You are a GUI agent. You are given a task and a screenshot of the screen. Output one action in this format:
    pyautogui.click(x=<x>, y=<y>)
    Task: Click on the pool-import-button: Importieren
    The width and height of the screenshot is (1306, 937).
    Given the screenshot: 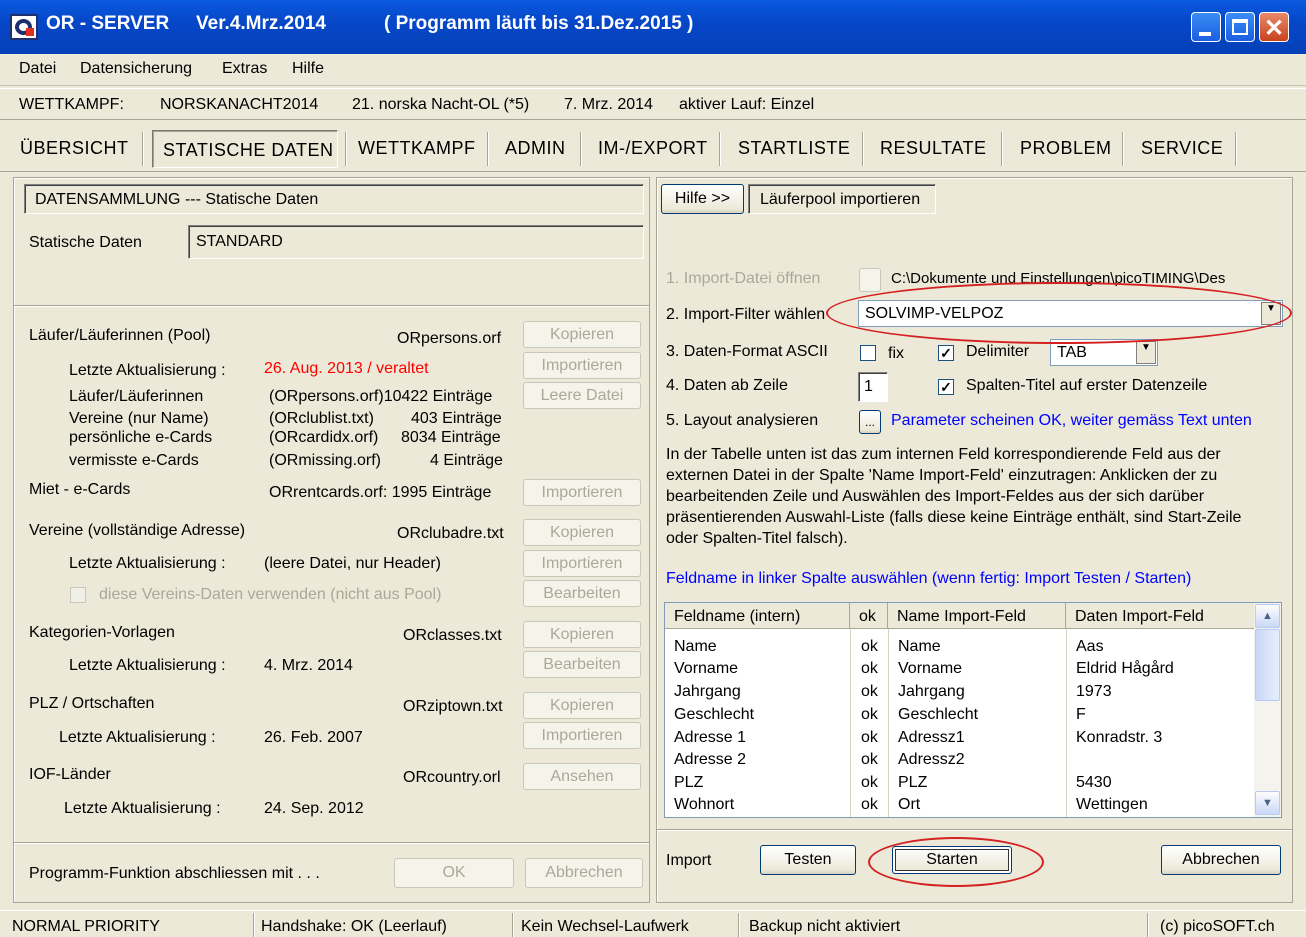 What is the action you would take?
    pyautogui.click(x=582, y=365)
    